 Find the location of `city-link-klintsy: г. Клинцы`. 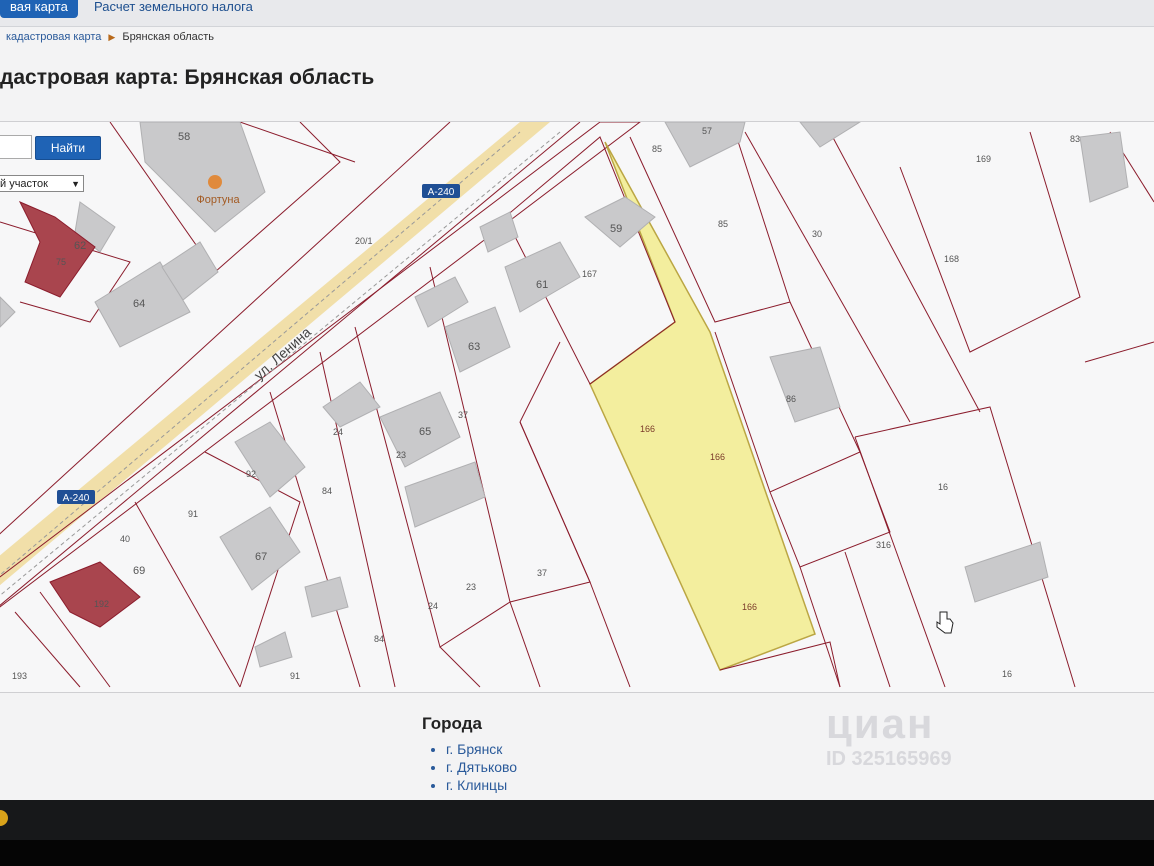

city-link-klintsy: г. Клинцы is located at coordinates (481, 785).